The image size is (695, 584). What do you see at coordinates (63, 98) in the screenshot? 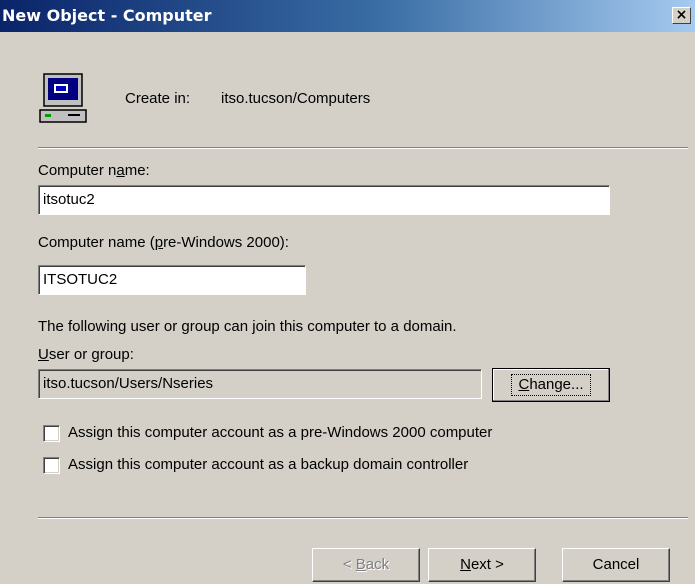
I see `computer-icon` at bounding box center [63, 98].